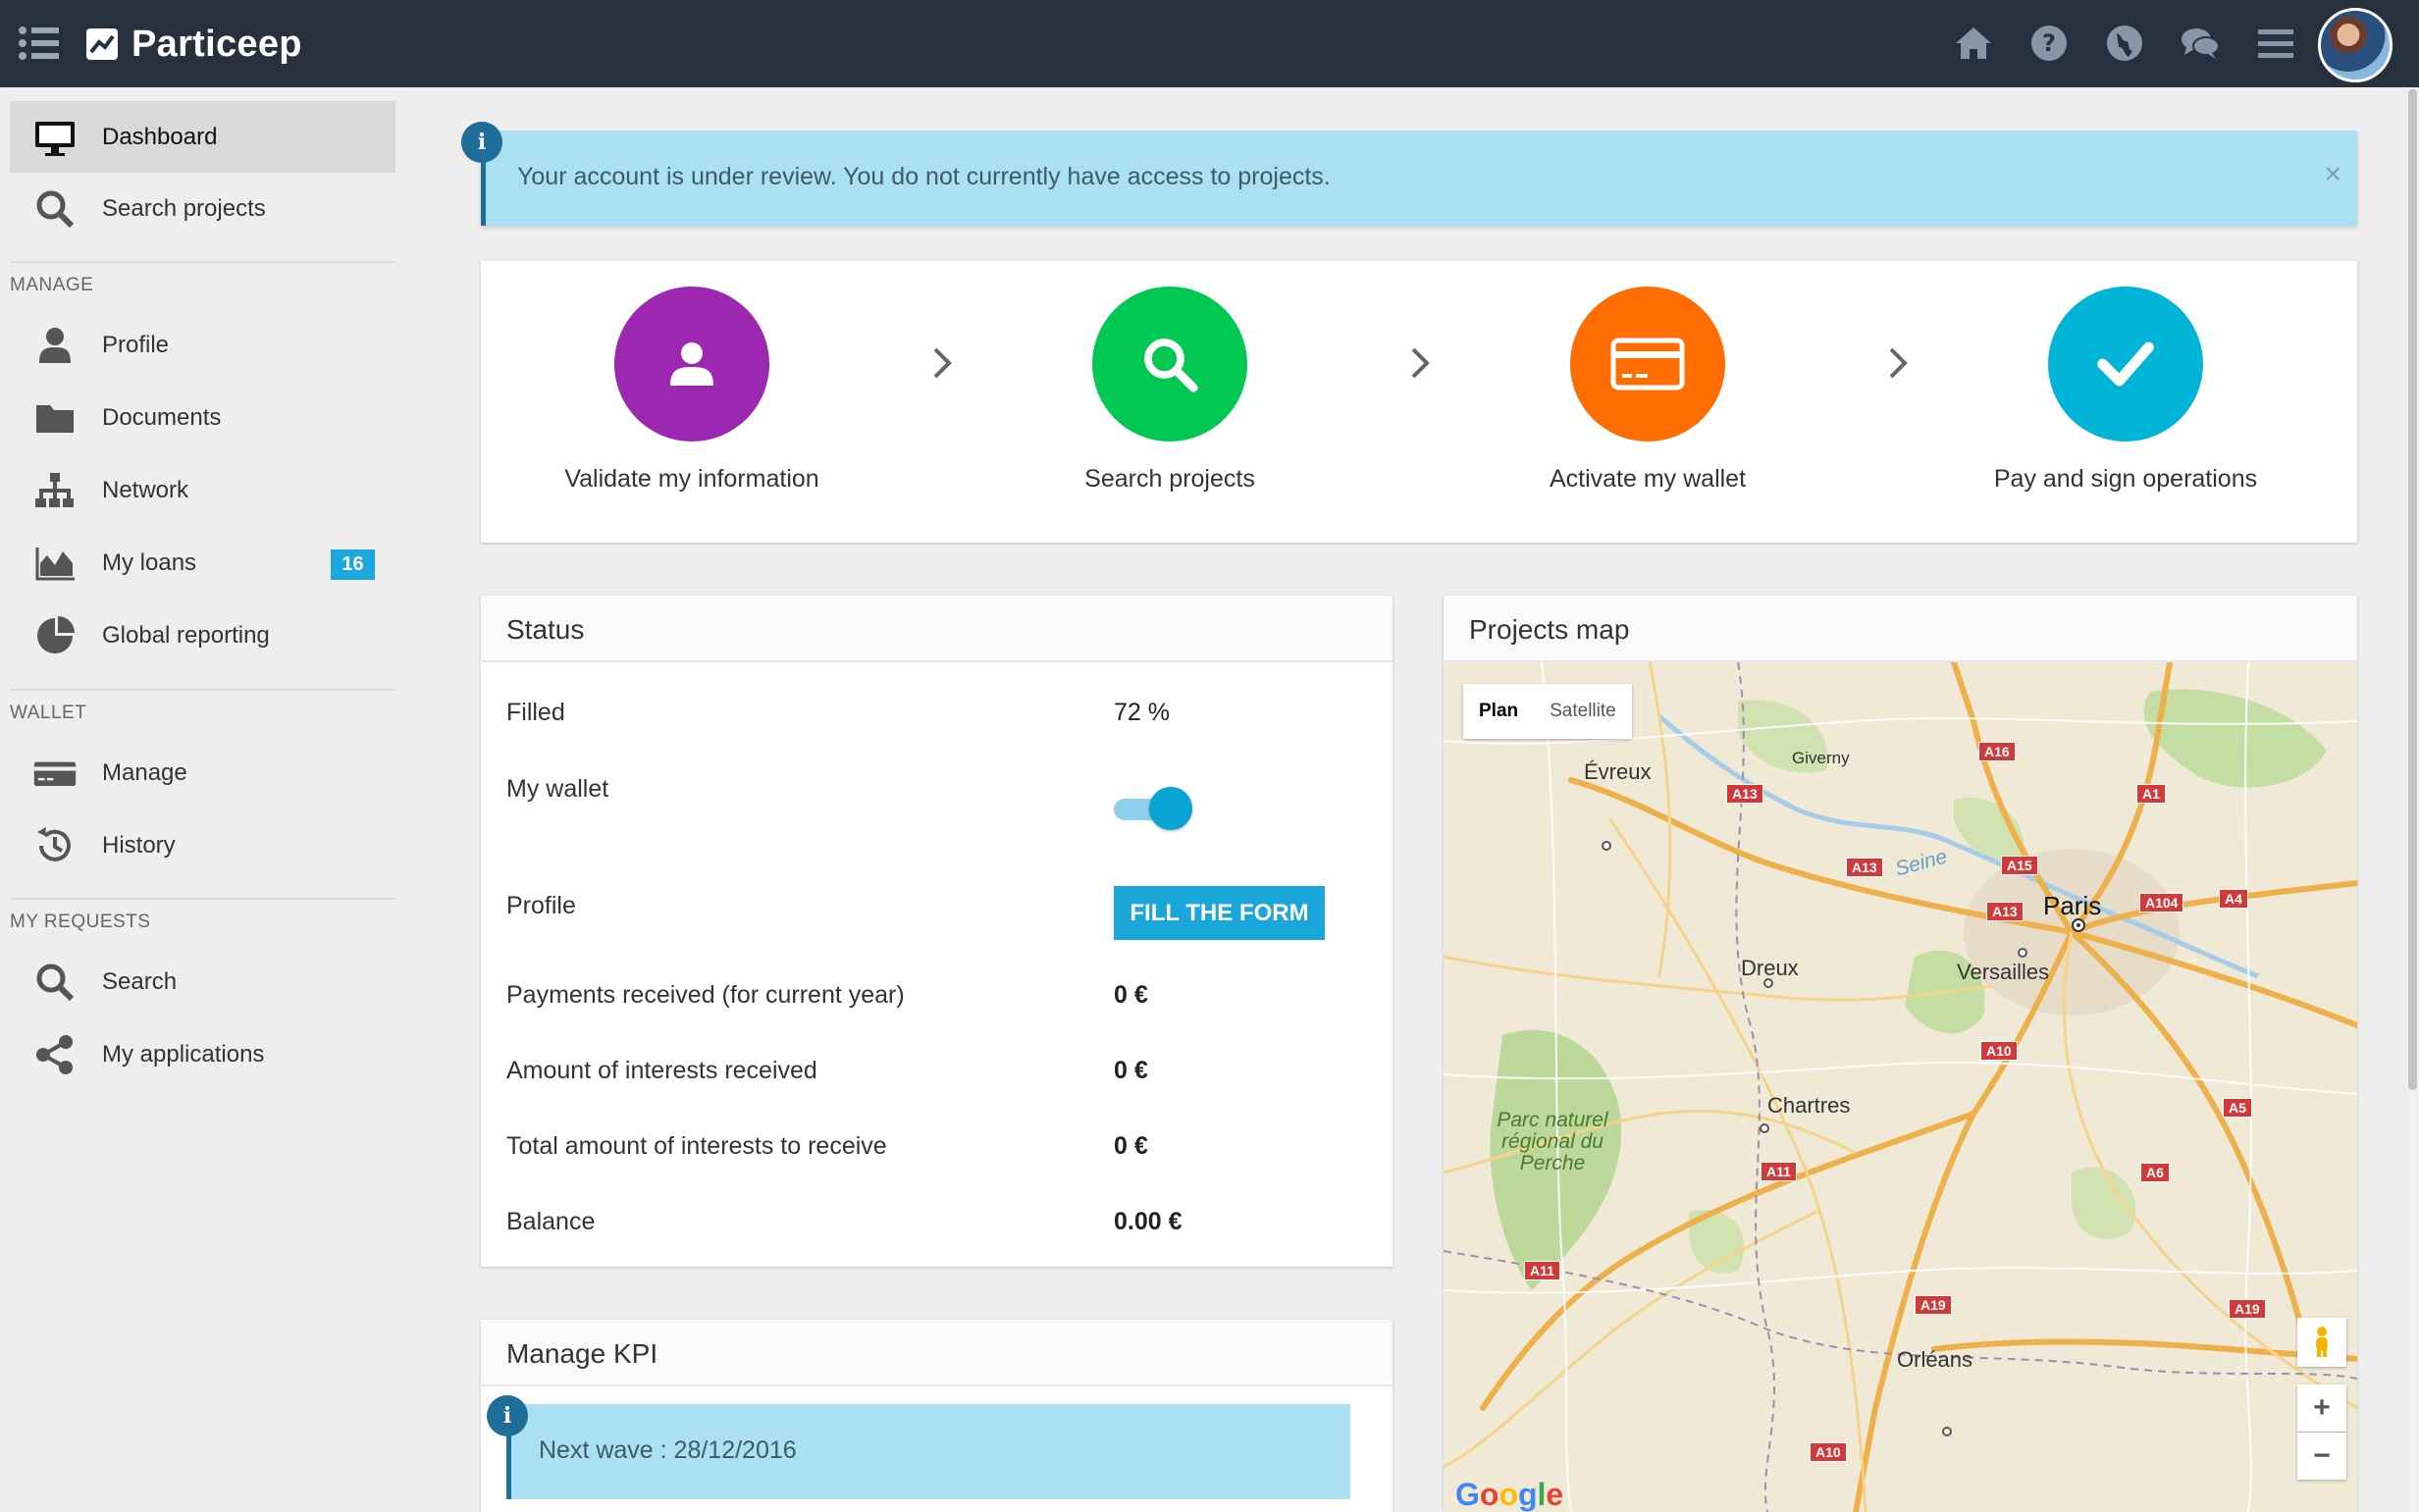 The height and width of the screenshot is (1512, 2419). What do you see at coordinates (1510, 1495) in the screenshot?
I see `google-logo: Google` at bounding box center [1510, 1495].